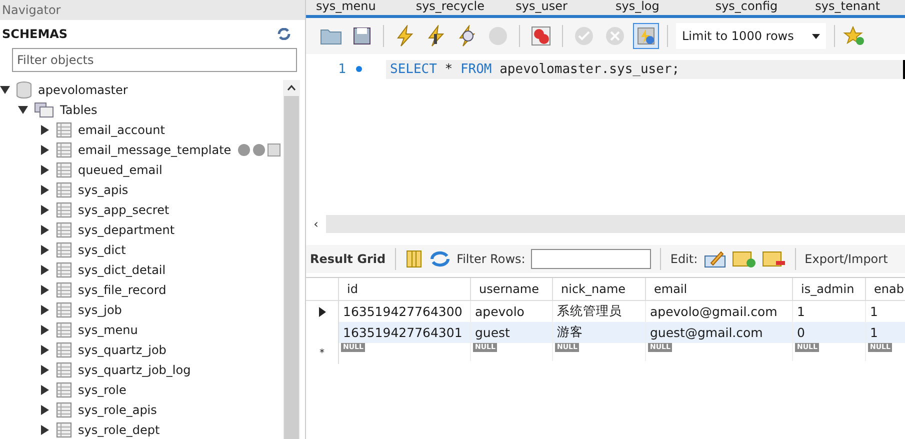 Image resolution: width=905 pixels, height=439 pixels. I want to click on editor-tab: sys_user, so click(556, 7).